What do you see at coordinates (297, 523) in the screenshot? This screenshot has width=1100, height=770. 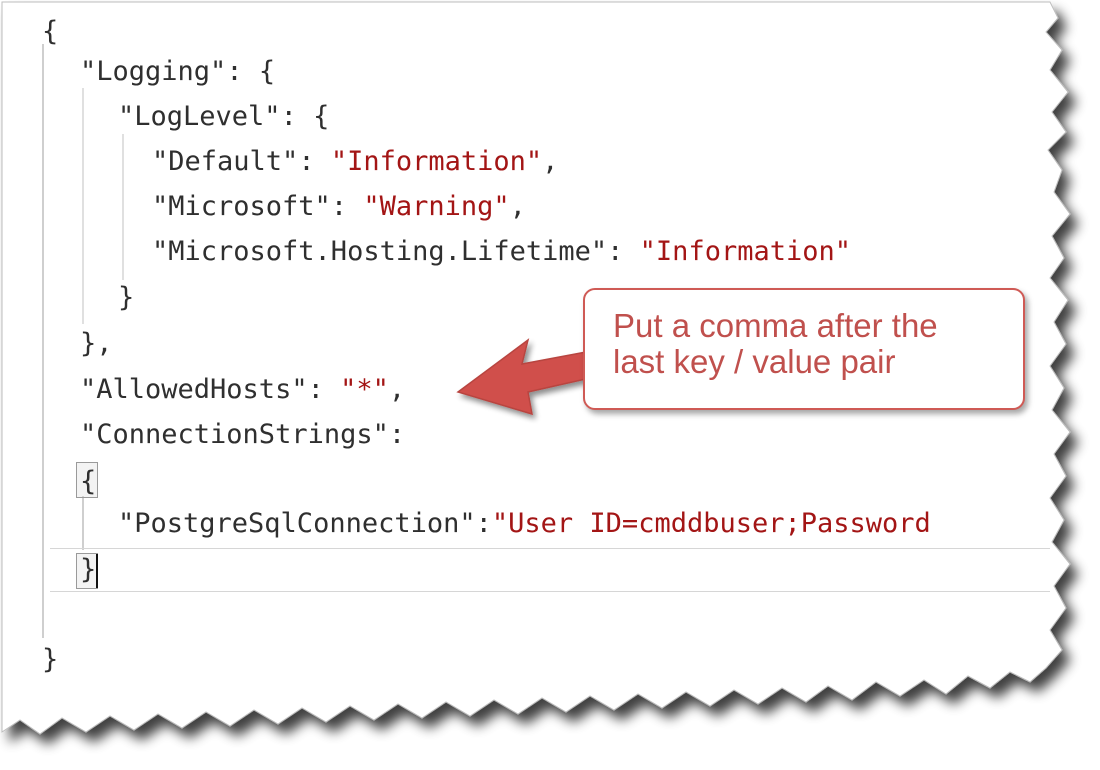 I see `json-key: "PostgreSqlConnection"` at bounding box center [297, 523].